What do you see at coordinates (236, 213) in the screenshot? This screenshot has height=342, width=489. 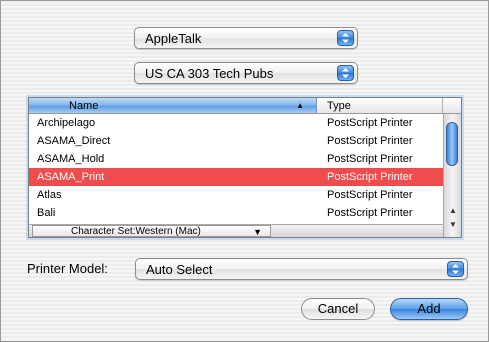 I see `printer-row: Bali PostScript Printer` at bounding box center [236, 213].